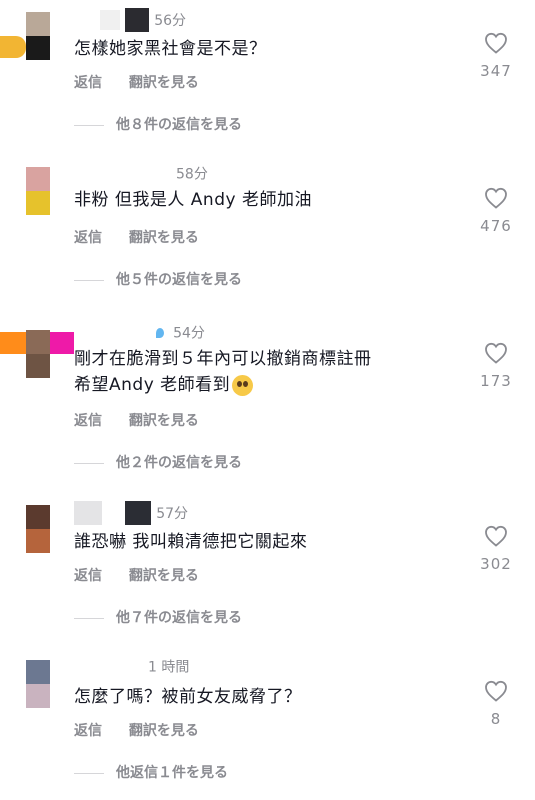 This screenshot has height=800, width=535. What do you see at coordinates (496, 549) in the screenshot?
I see `like-button: 302` at bounding box center [496, 549].